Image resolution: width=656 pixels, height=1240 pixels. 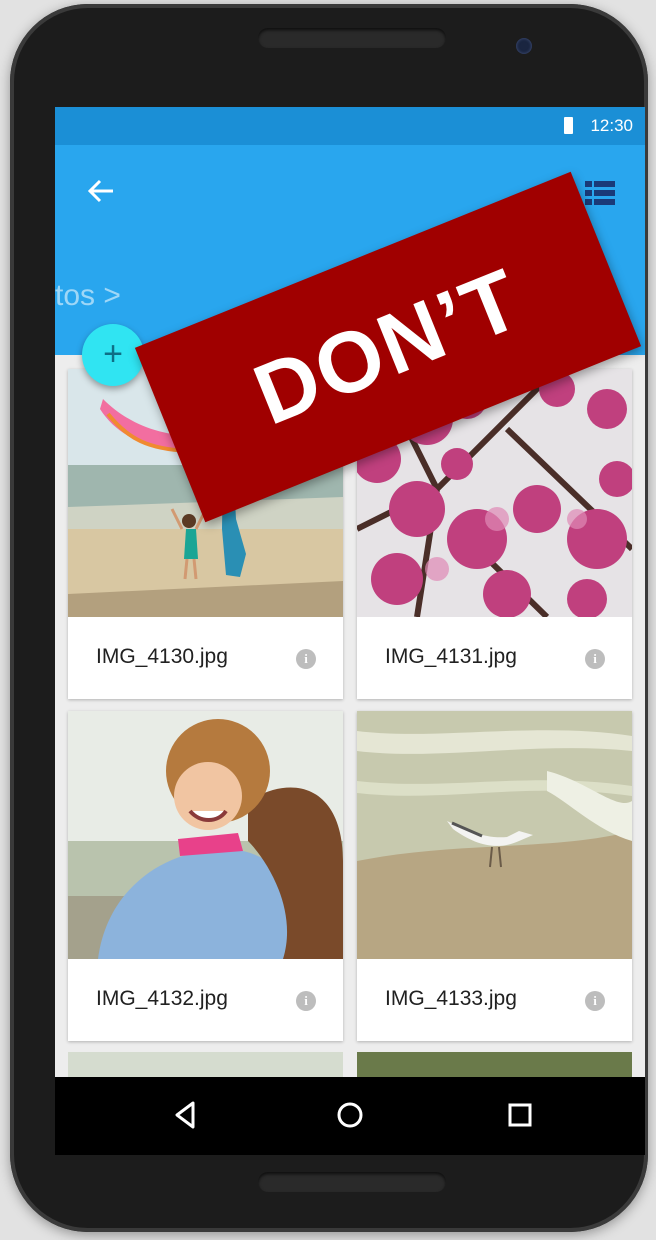 I want to click on battery-icon, so click(x=568, y=125).